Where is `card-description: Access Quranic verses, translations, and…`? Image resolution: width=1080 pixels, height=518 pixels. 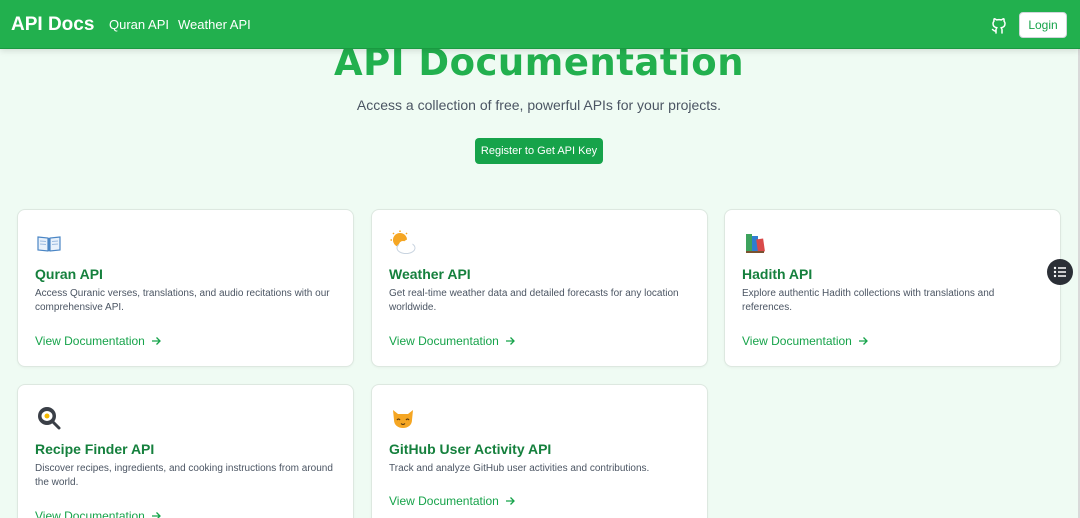
card-description: Access Quranic verses, translations, and… is located at coordinates (182, 300).